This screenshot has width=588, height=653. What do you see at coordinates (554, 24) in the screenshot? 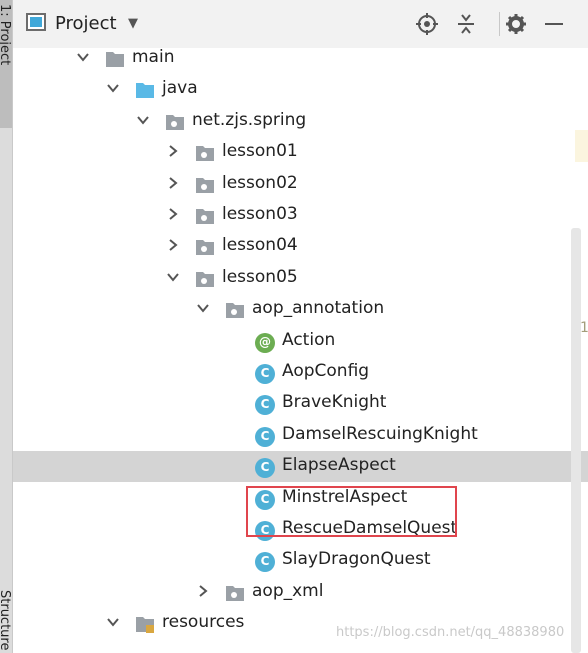
I see `minimize-icon` at bounding box center [554, 24].